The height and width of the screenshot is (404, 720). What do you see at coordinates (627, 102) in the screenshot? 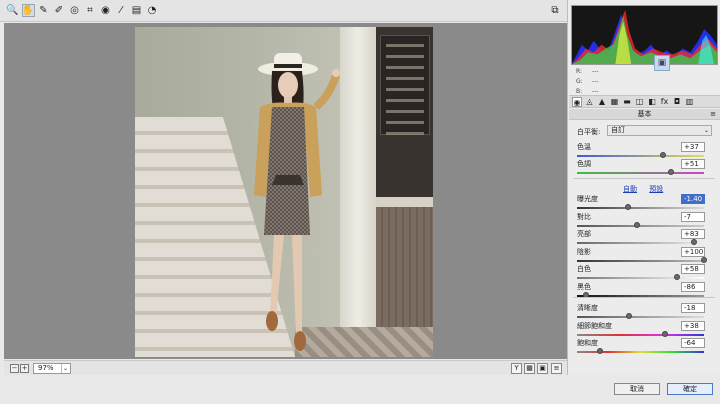
I see `panel-tab-4-icon: ▬` at bounding box center [627, 102].